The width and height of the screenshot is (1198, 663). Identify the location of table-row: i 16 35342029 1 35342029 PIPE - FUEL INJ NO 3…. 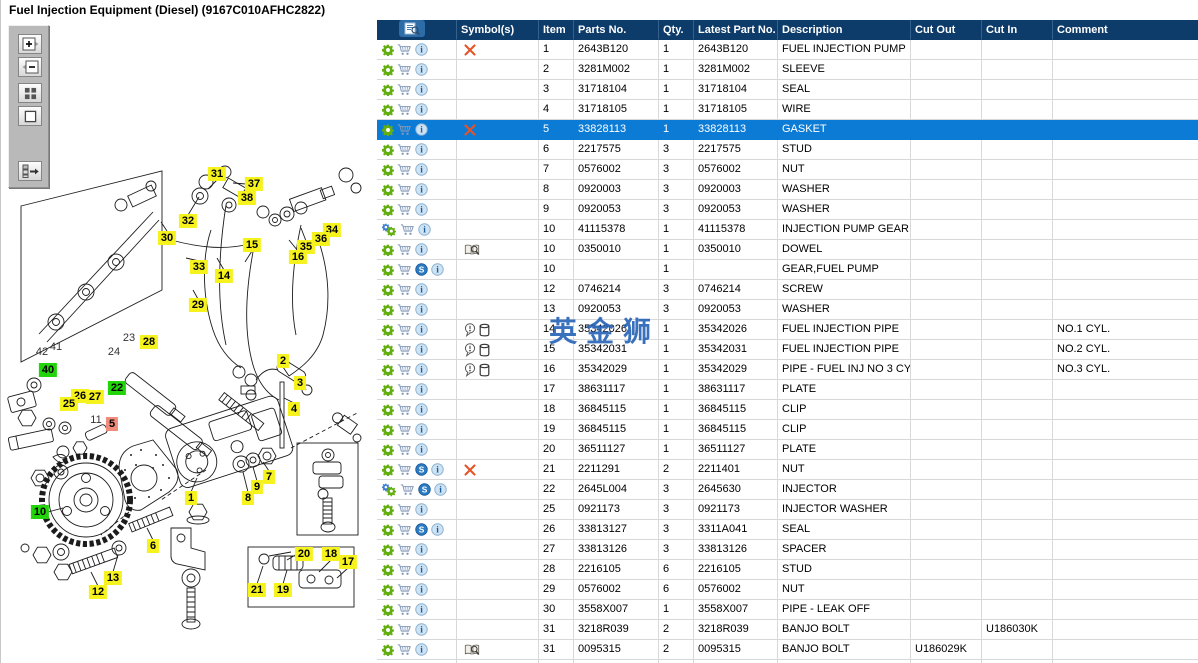
(787, 370).